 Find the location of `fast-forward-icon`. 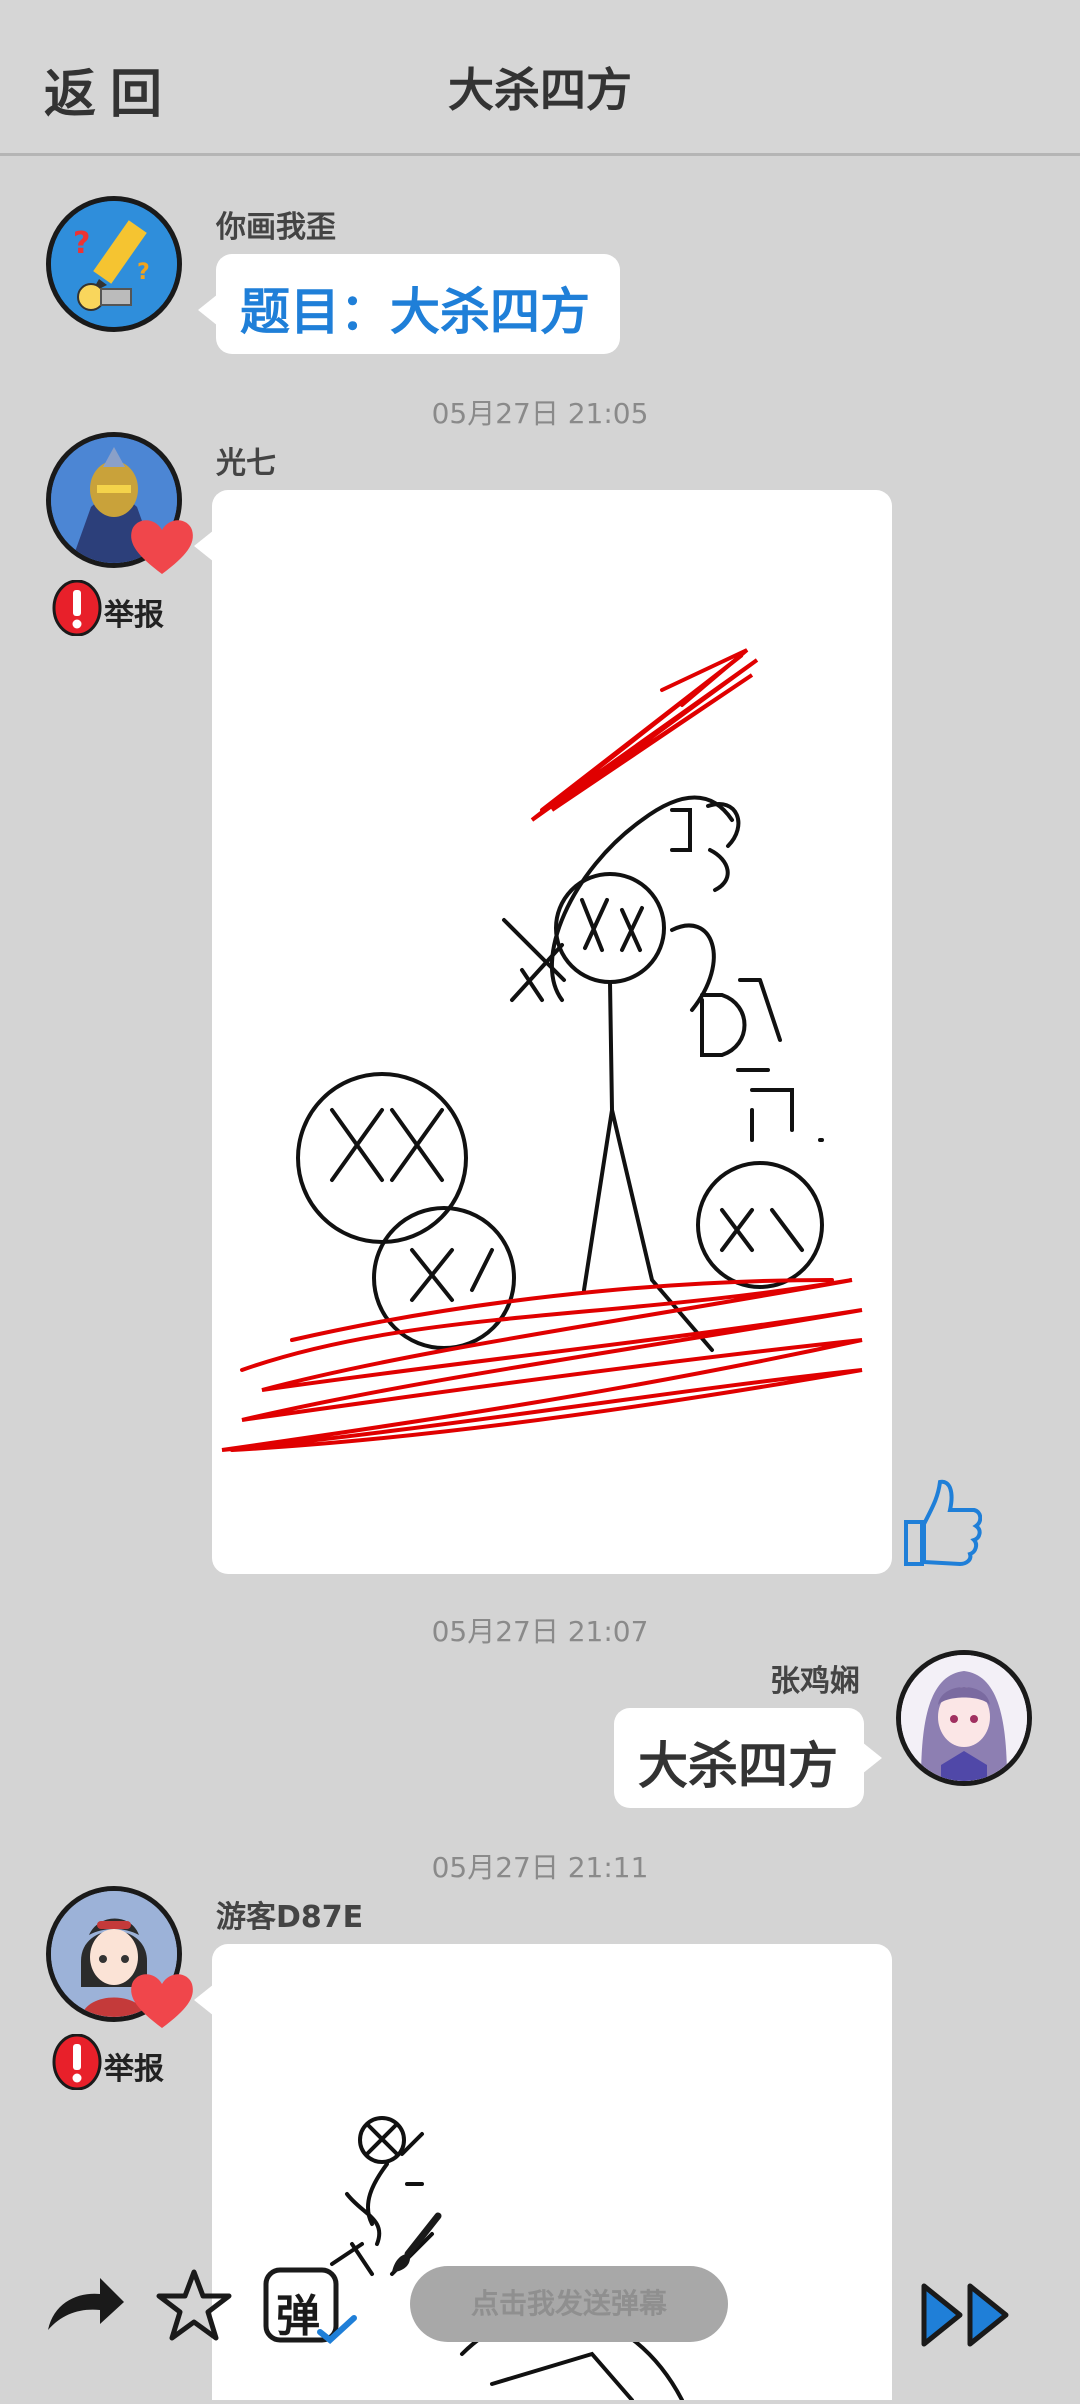

fast-forward-icon is located at coordinates (967, 2315).